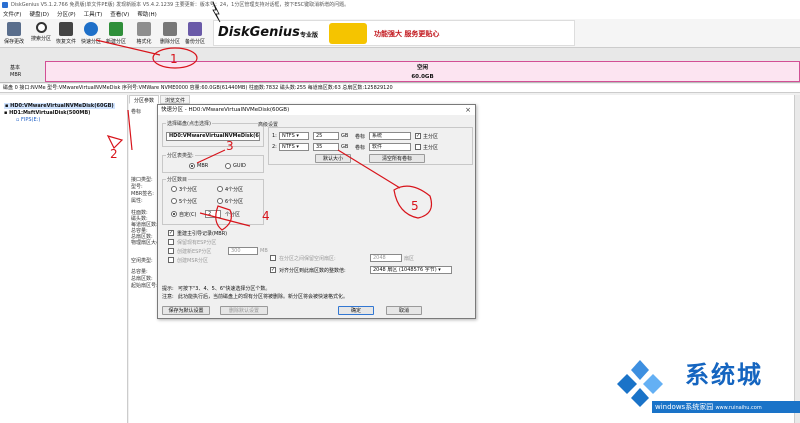 Image resolution: width=800 pixels, height=423 pixels. Describe the element at coordinates (216, 12) in the screenshot. I see `mouse-cursor-icon` at that location.